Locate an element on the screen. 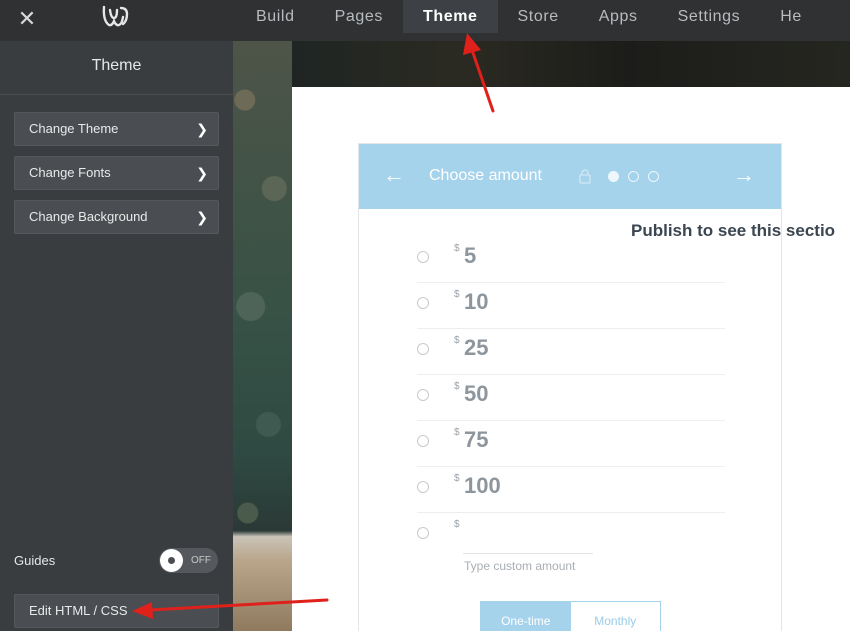  widget-title: Choose amount is located at coordinates (485, 175).